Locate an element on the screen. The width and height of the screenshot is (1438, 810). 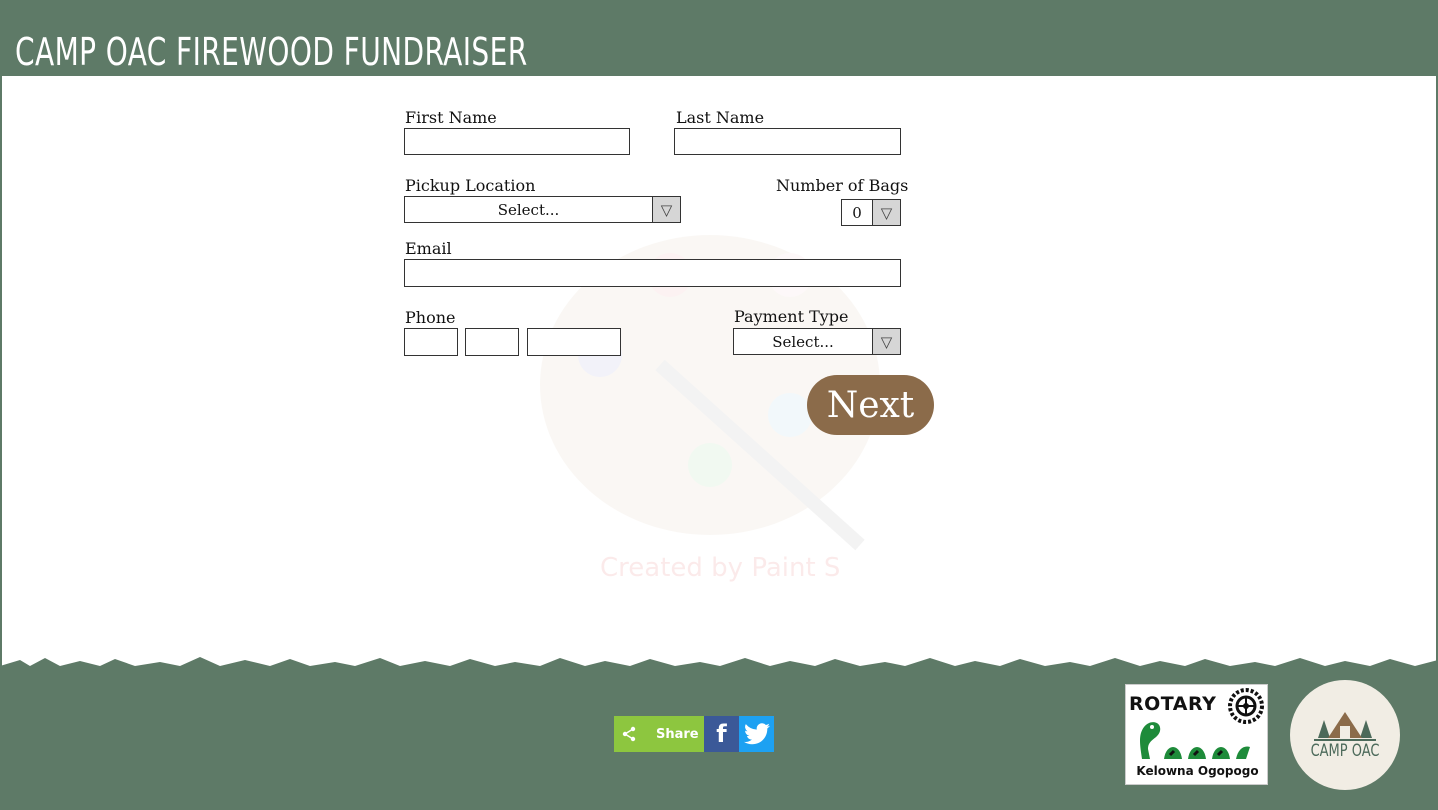
number-of-bags-value: 0 is located at coordinates (857, 212).